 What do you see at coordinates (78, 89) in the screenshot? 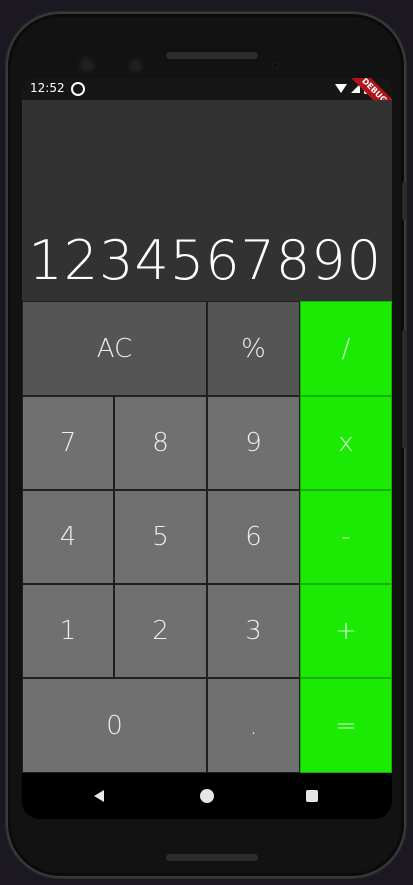
I see `sync-icon` at bounding box center [78, 89].